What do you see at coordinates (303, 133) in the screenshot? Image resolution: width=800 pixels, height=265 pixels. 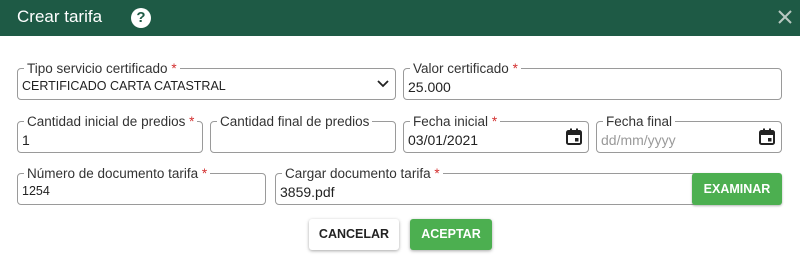 I see `cantidad-final-input: Cantidad final de predios` at bounding box center [303, 133].